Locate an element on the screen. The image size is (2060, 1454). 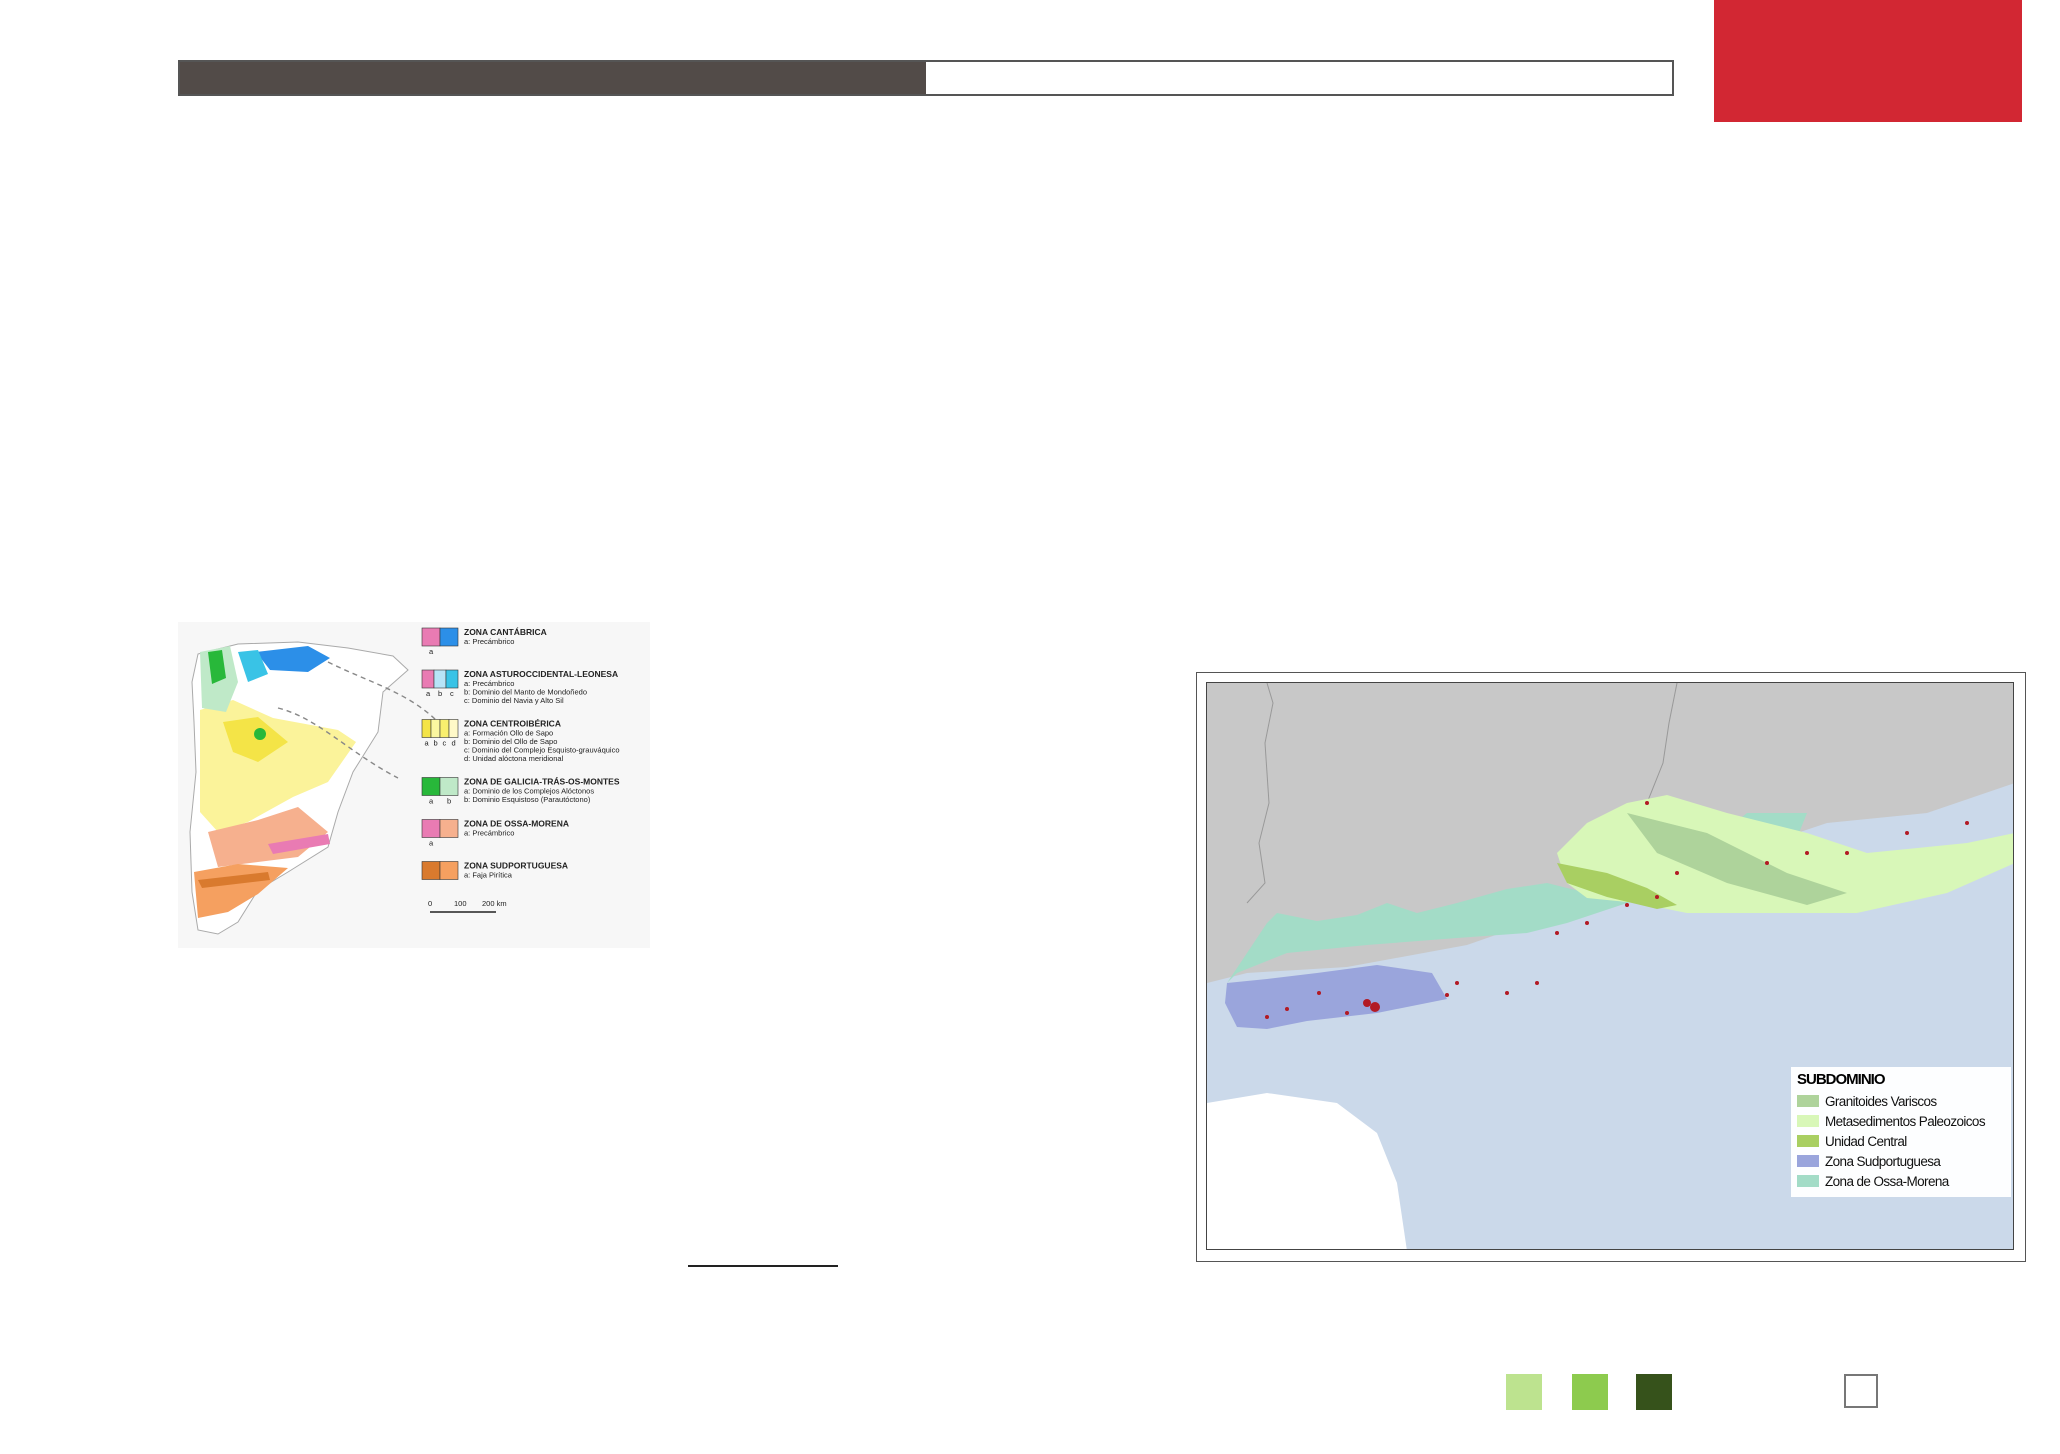
left-legend-group-title: ZONA ASTUROCCIDENTAL-LEONESA is located at coordinates (541, 674).